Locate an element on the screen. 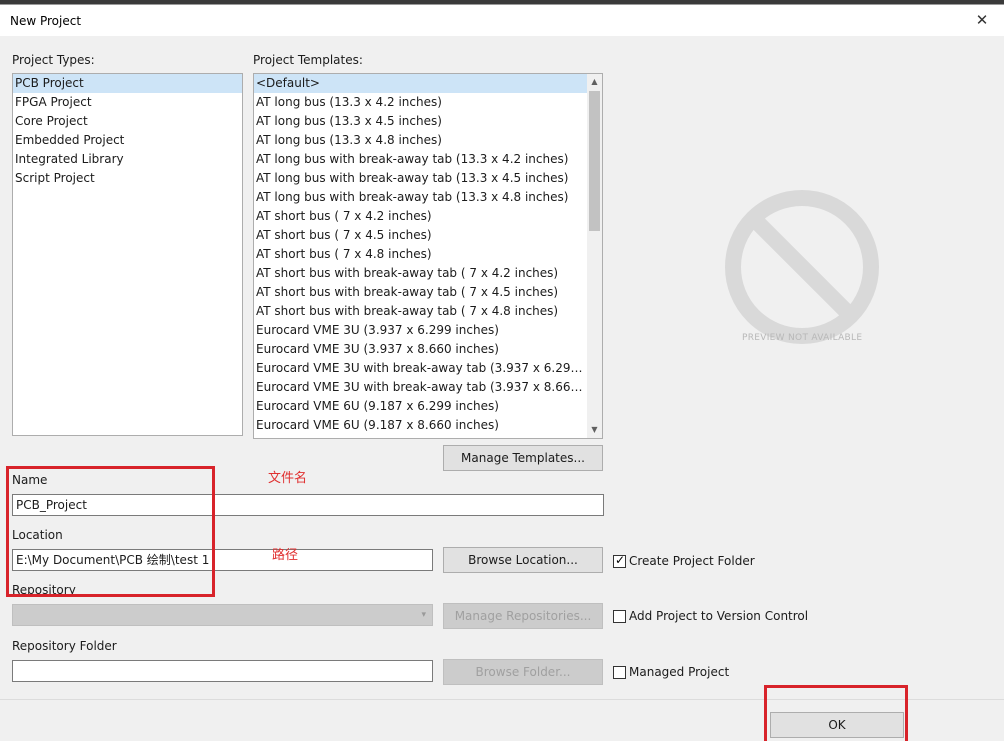  project-type-item: Script Project is located at coordinates (127, 178).